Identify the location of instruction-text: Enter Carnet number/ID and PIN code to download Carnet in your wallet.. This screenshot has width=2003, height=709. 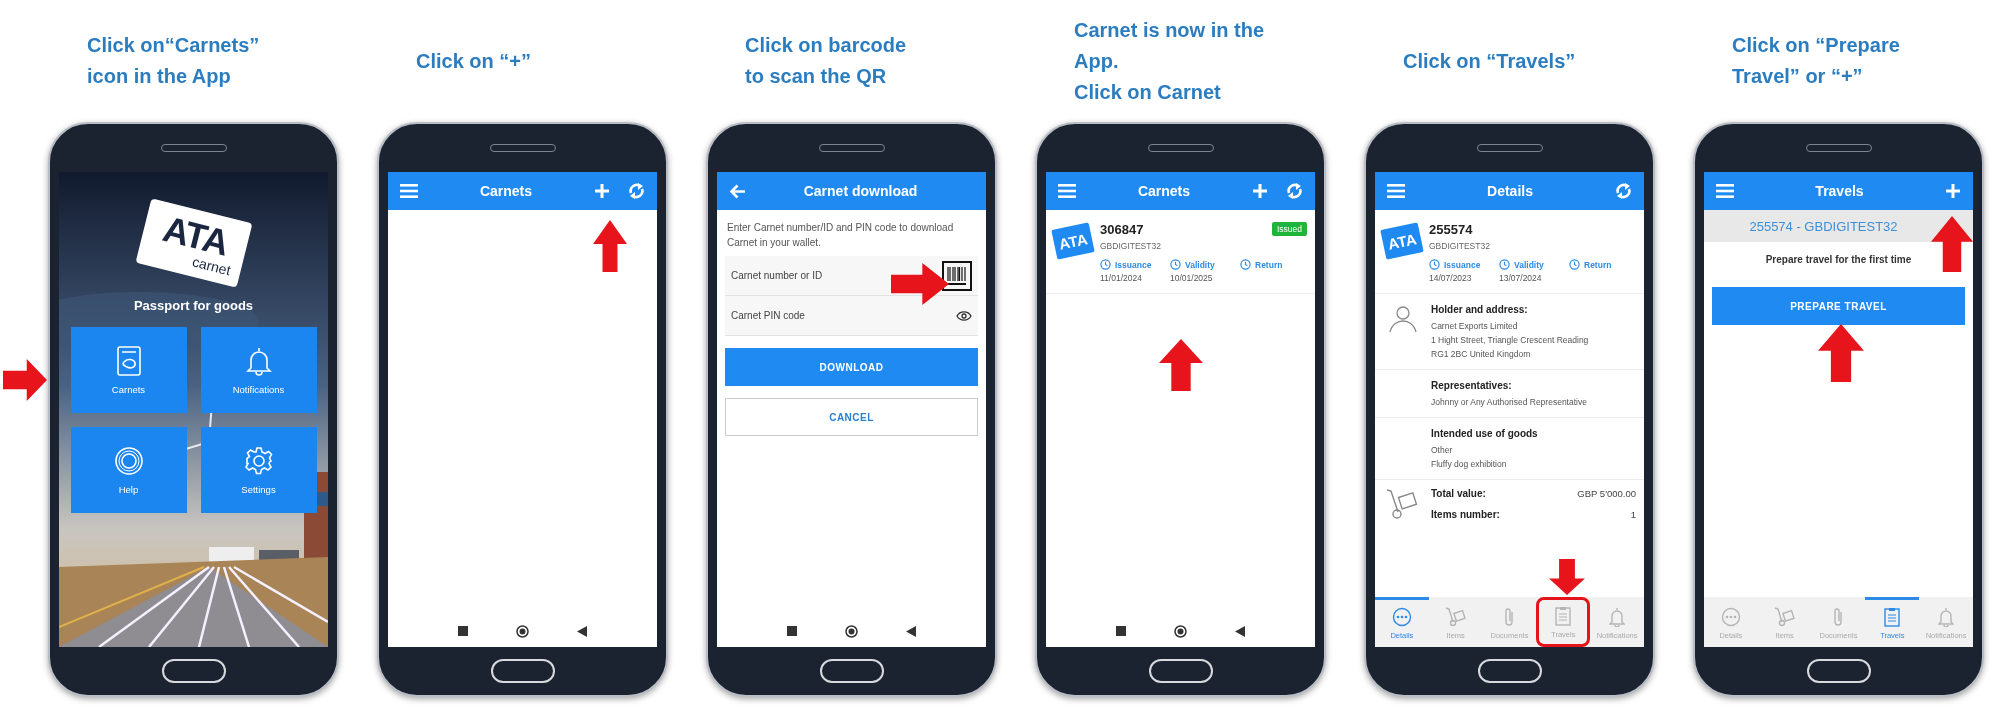
(840, 235).